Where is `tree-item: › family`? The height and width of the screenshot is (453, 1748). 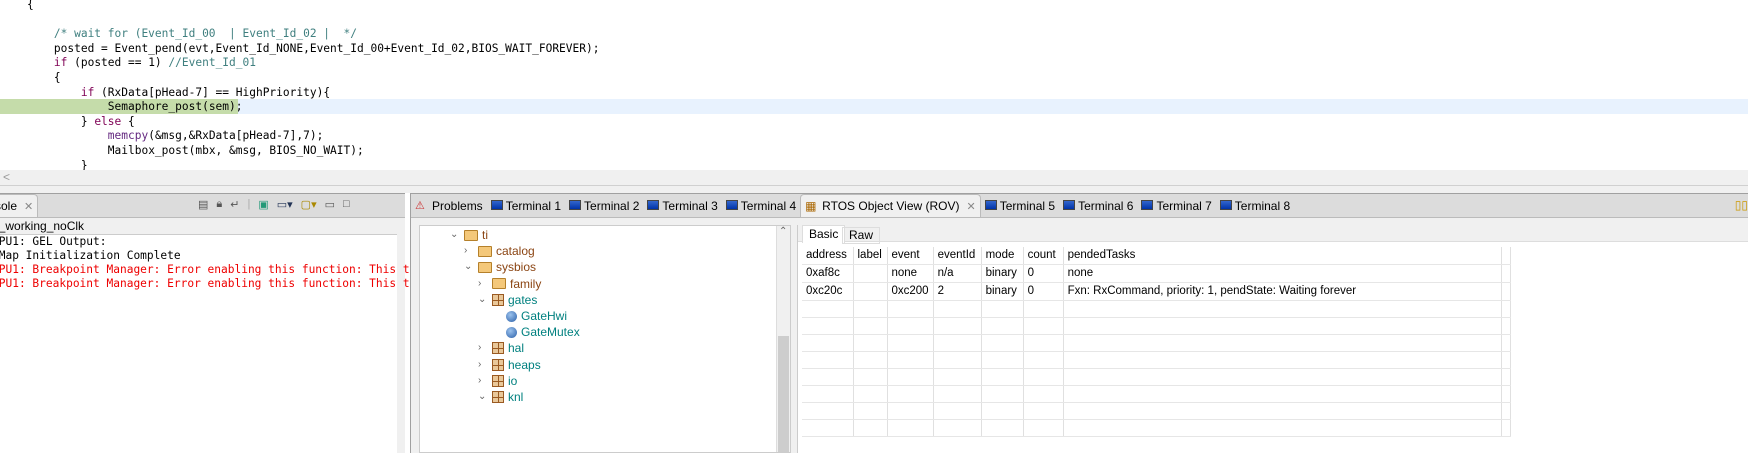
tree-item: › family is located at coordinates (509, 284).